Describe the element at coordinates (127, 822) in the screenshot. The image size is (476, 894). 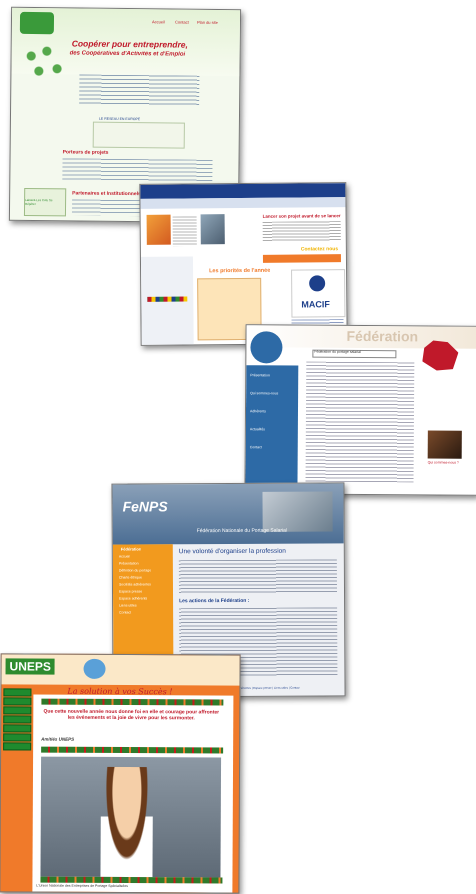
I see `woman-illustration` at that location.